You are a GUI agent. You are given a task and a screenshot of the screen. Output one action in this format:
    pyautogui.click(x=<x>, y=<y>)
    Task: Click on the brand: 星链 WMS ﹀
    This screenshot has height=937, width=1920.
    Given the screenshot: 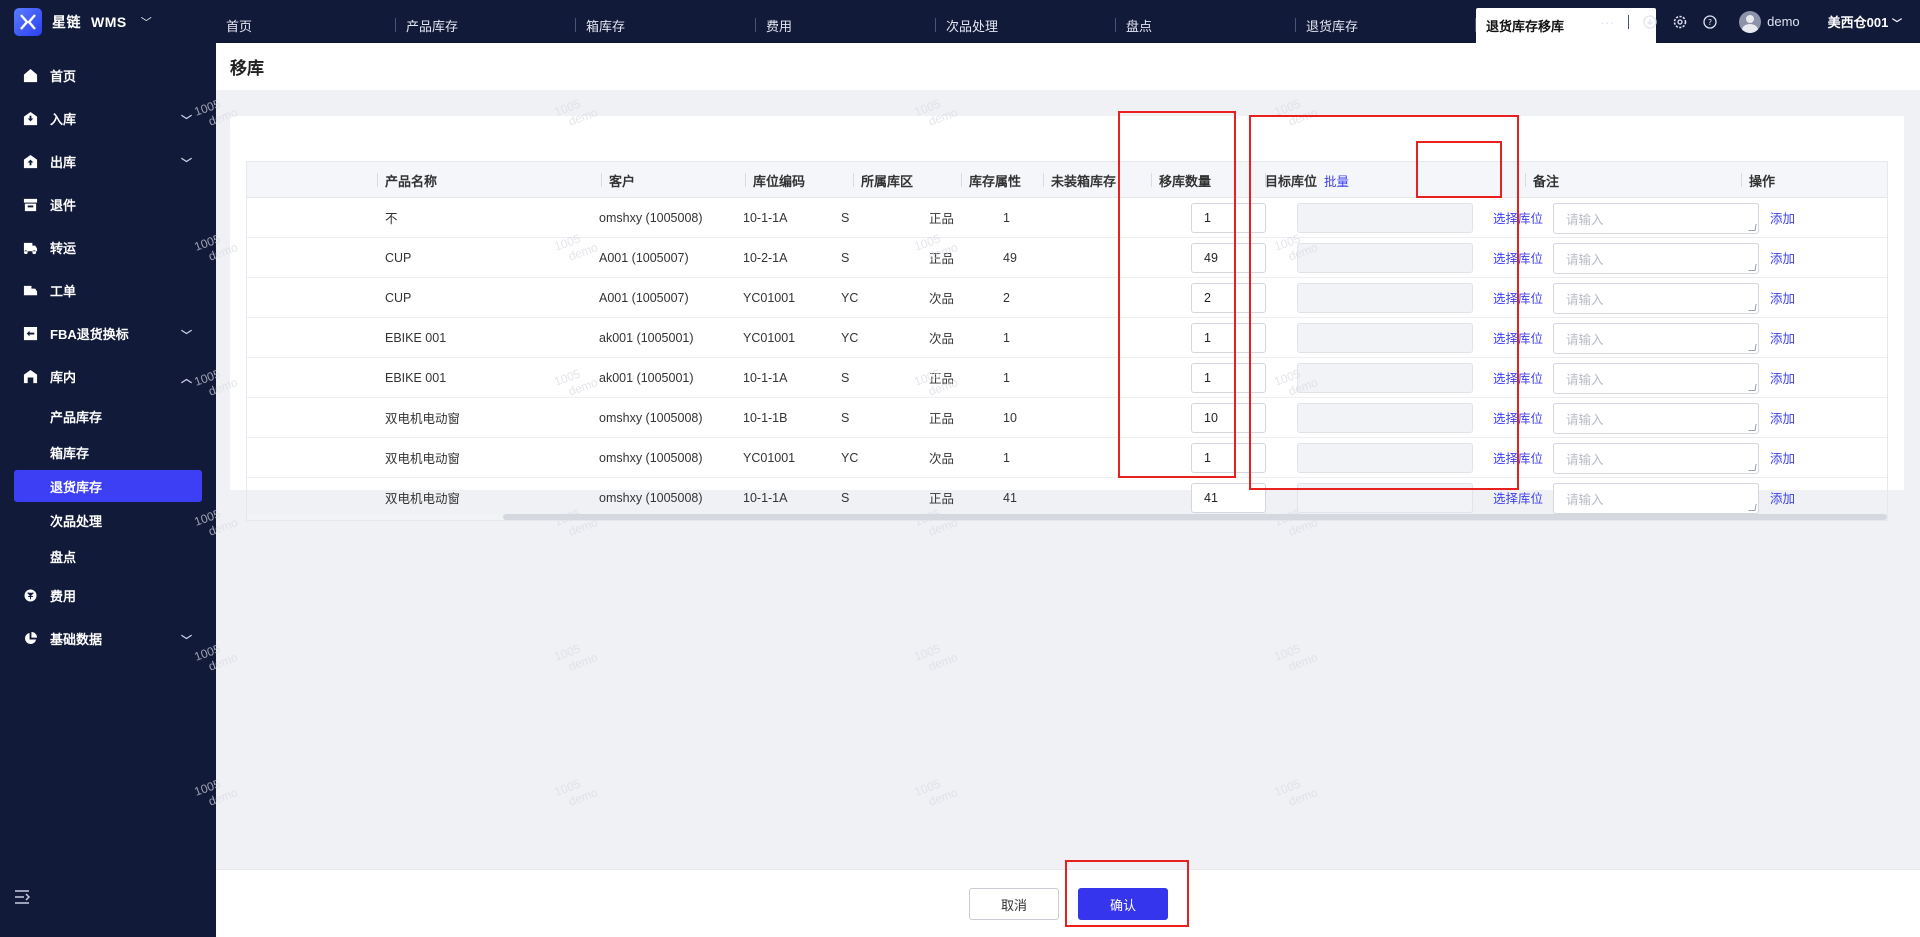 What is the action you would take?
    pyautogui.click(x=108, y=21)
    